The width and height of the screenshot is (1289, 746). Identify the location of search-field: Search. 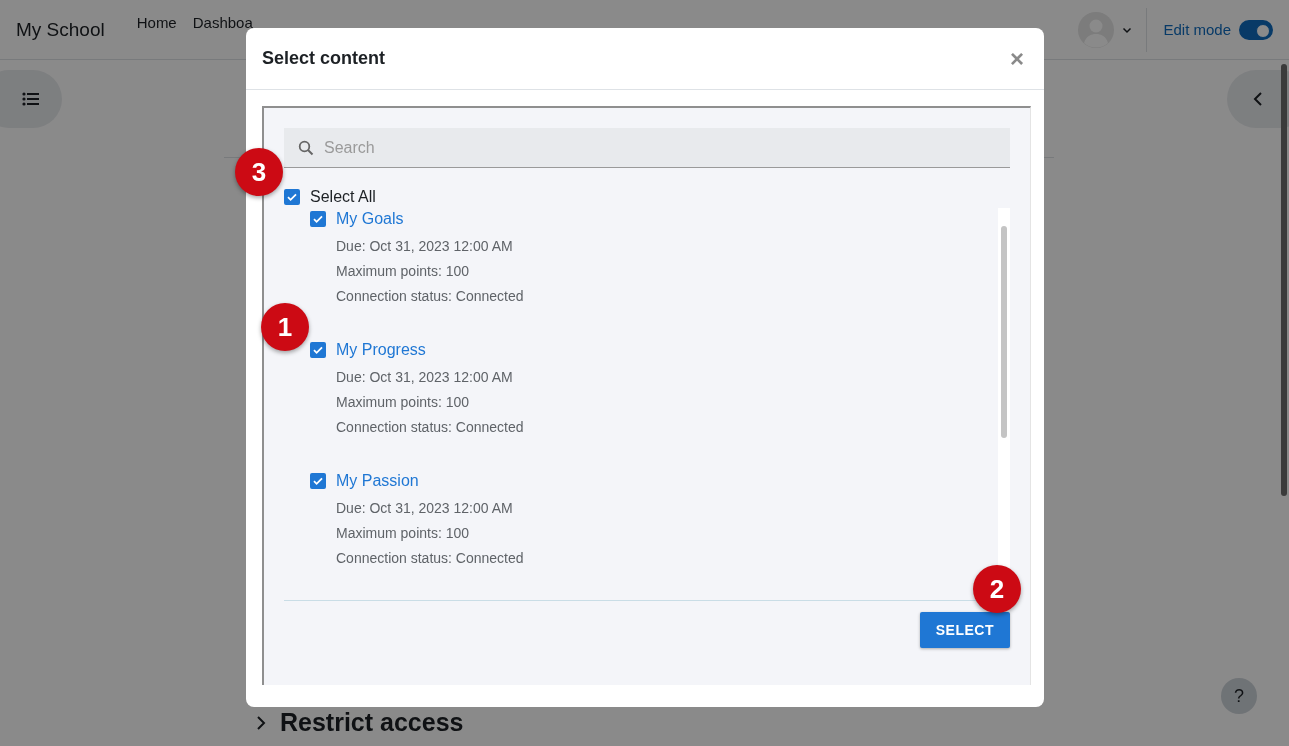
(647, 148).